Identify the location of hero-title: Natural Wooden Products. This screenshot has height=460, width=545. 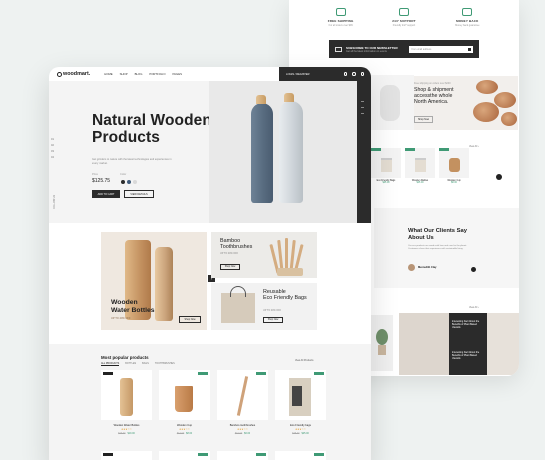
(152, 129).